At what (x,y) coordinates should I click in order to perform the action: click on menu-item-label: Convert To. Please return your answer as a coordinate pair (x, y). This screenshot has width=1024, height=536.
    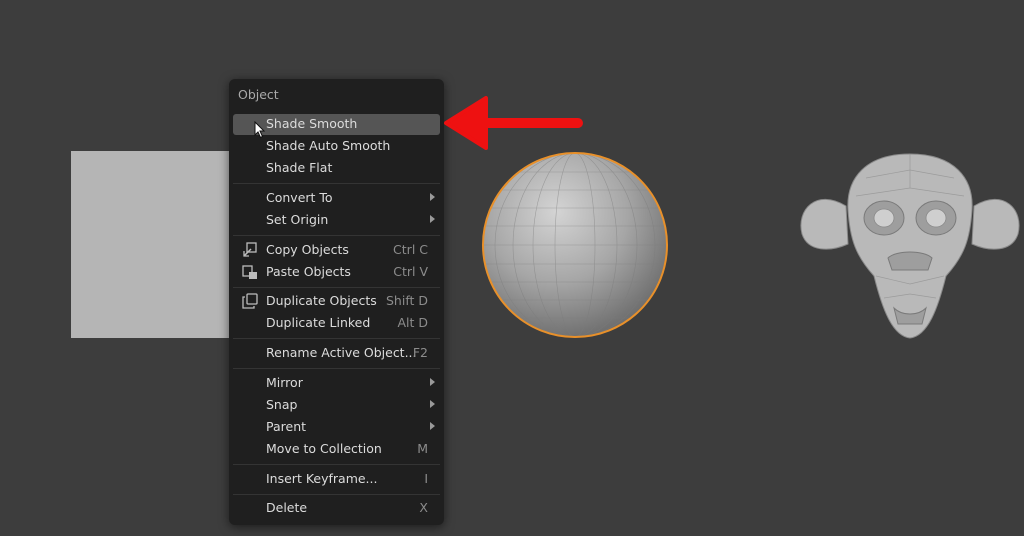
    Looking at the image, I should click on (299, 197).